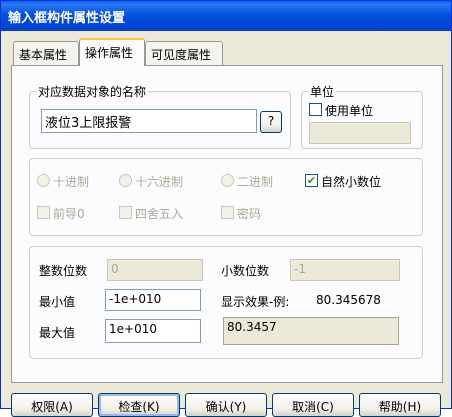 This screenshot has width=452, height=417. I want to click on confirm-button: 确认(Y), so click(226, 405).